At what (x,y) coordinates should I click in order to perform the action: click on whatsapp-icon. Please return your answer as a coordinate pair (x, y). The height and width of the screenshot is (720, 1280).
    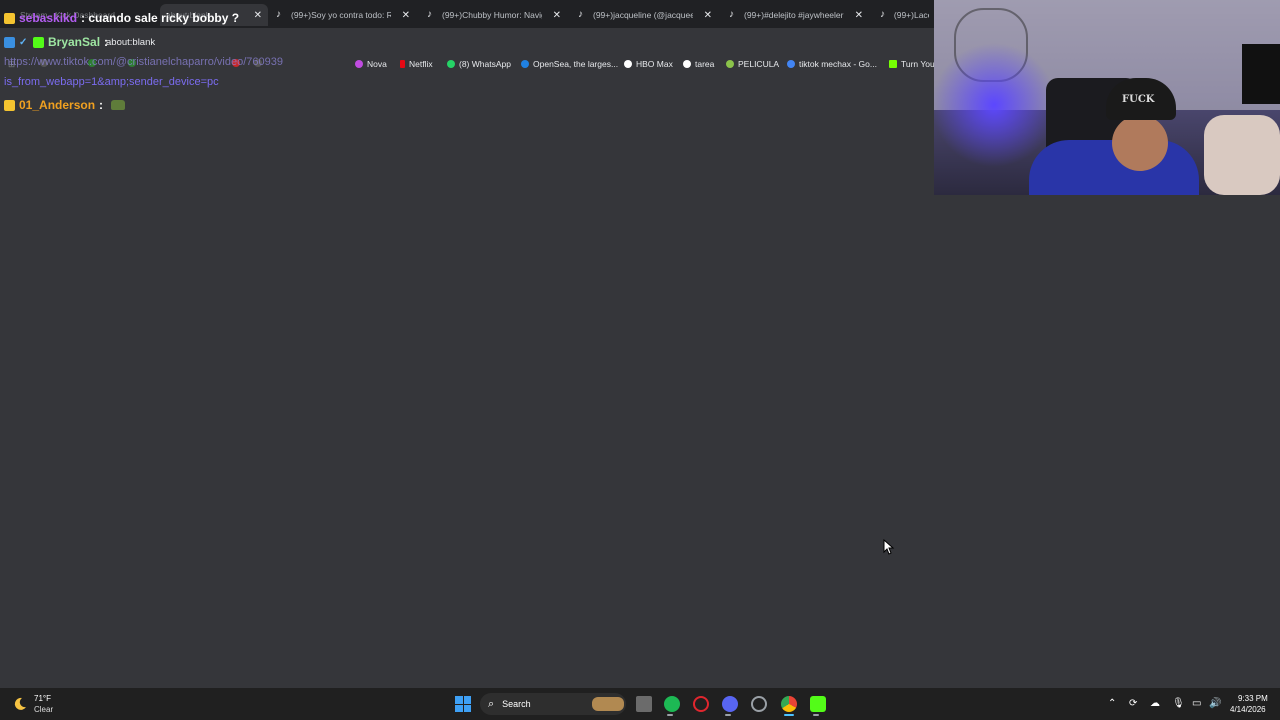
    Looking at the image, I should click on (451, 64).